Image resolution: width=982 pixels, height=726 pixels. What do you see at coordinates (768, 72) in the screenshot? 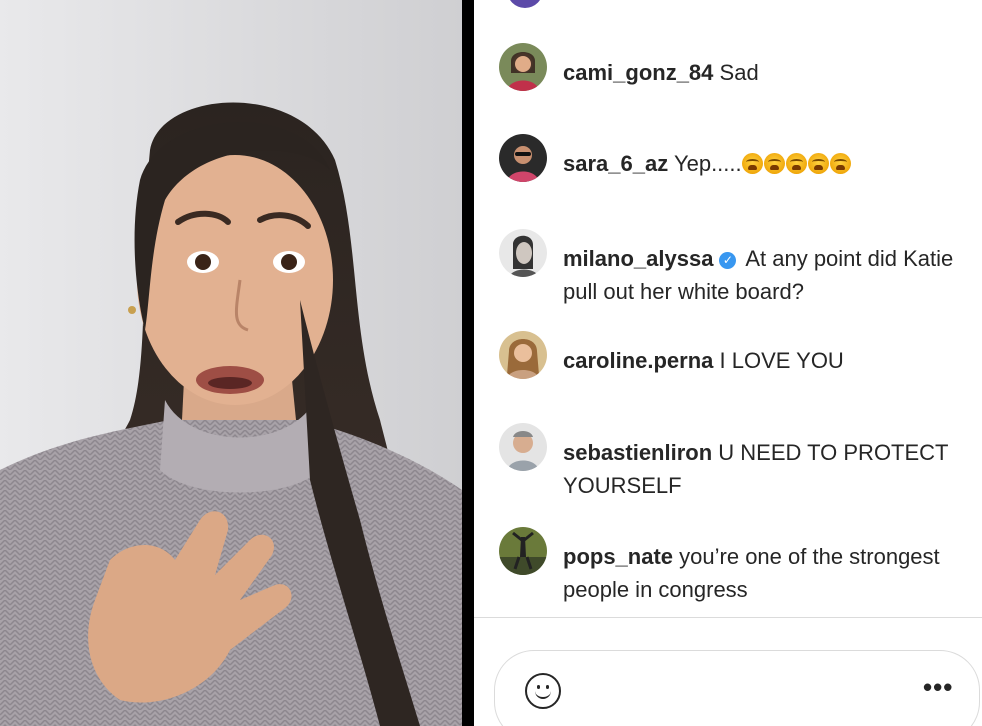
I see `comment-text: cami_gonz_84 Sad` at bounding box center [768, 72].